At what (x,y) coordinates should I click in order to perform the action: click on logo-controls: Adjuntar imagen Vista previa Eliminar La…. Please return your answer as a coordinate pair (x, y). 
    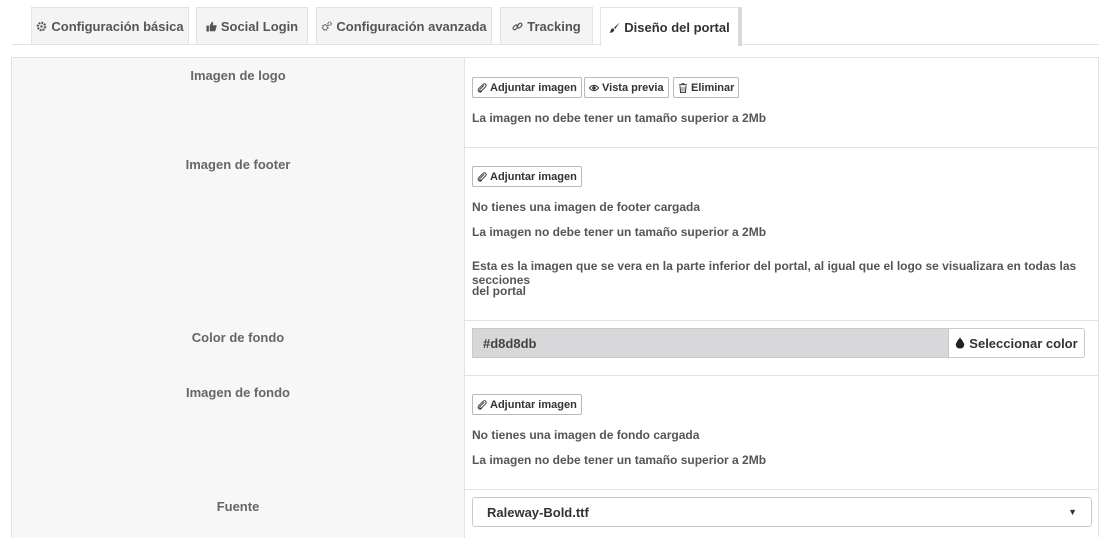
    Looking at the image, I should click on (782, 102).